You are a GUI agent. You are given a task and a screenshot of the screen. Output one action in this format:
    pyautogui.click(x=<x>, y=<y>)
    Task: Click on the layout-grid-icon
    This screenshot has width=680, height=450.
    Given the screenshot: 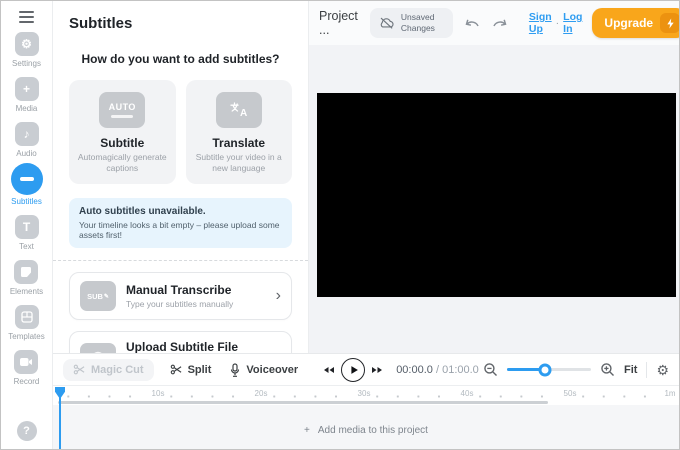 What is the action you would take?
    pyautogui.click(x=26, y=317)
    